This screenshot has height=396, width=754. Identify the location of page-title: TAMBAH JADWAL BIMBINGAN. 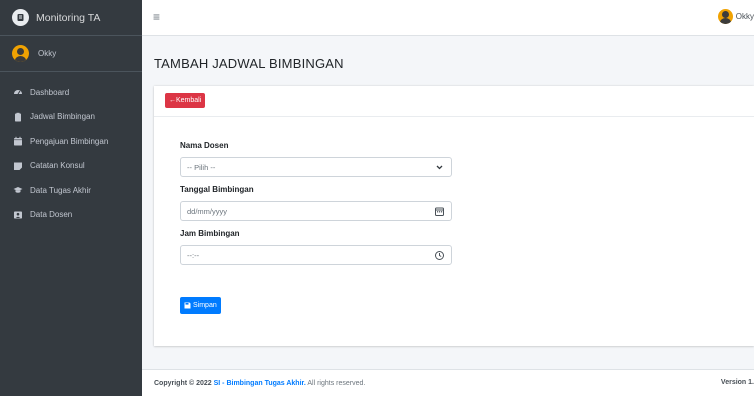
(249, 63).